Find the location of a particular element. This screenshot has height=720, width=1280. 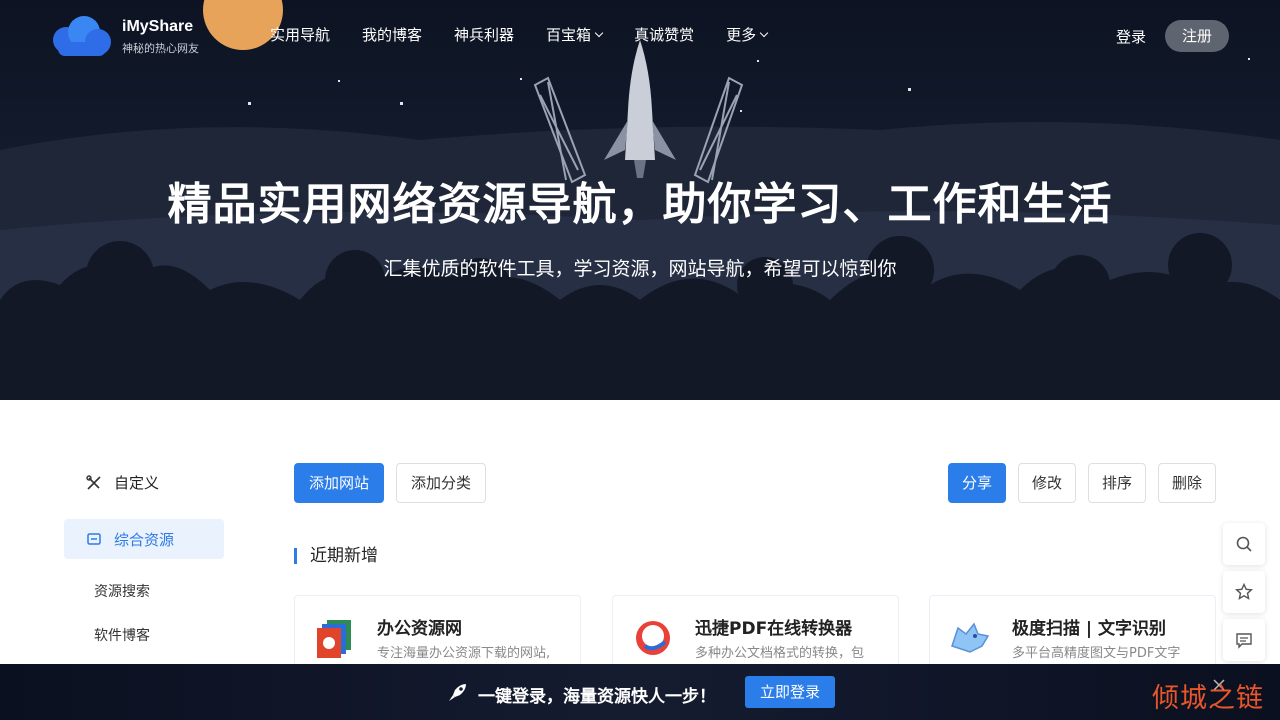

hero-title: 精品实用网络资源导航，助你学习、工作和生活 is located at coordinates (640, 204).